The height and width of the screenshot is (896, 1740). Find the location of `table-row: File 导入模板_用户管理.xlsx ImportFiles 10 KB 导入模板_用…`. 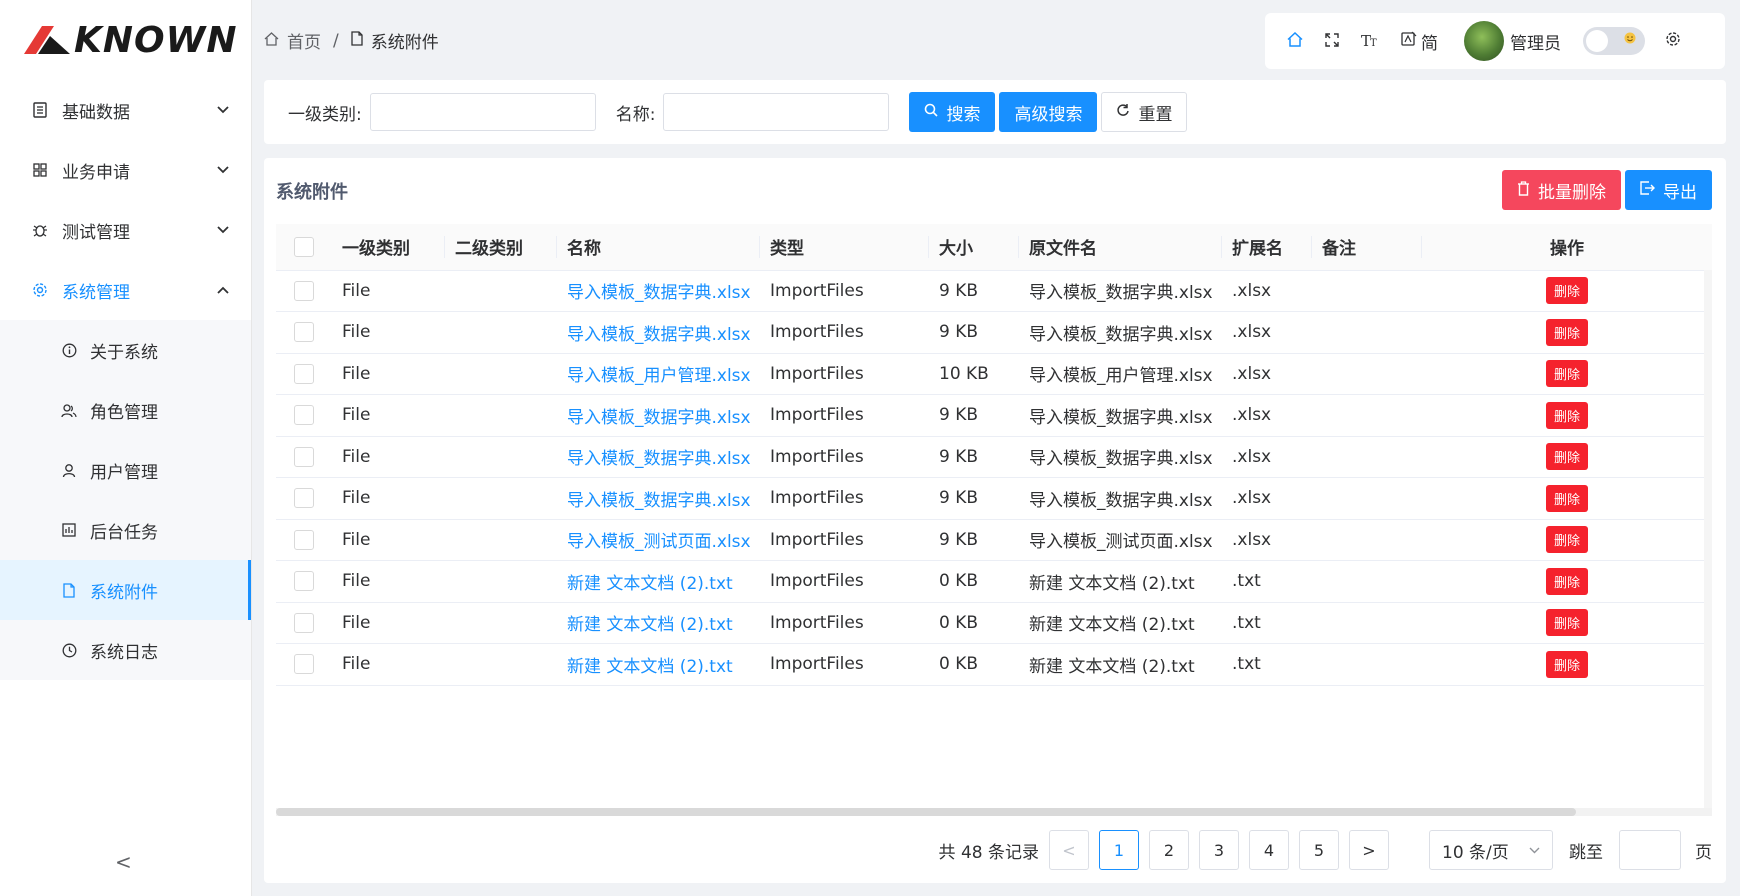

table-row: File 导入模板_用户管理.xlsx ImportFiles 10 KB 导入模板_用… is located at coordinates (994, 374).